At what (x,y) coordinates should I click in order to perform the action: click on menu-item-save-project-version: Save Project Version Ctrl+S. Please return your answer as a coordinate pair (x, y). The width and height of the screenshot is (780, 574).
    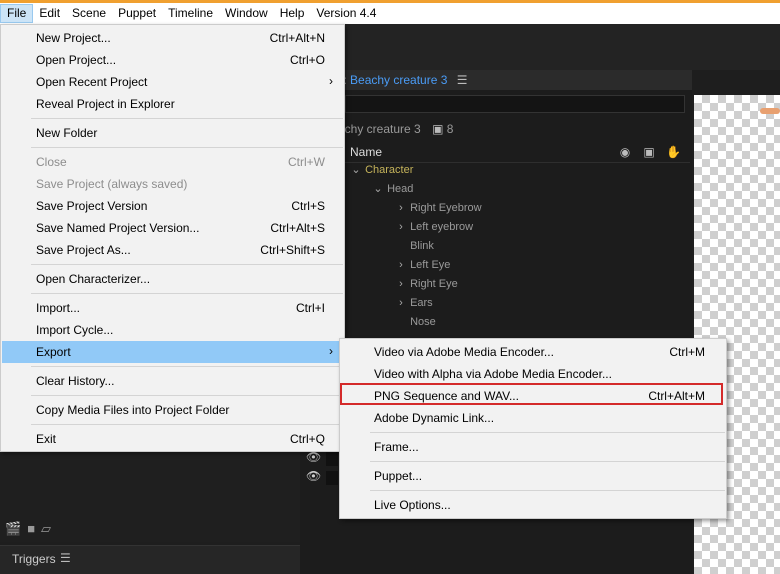
    Looking at the image, I should click on (172, 206).